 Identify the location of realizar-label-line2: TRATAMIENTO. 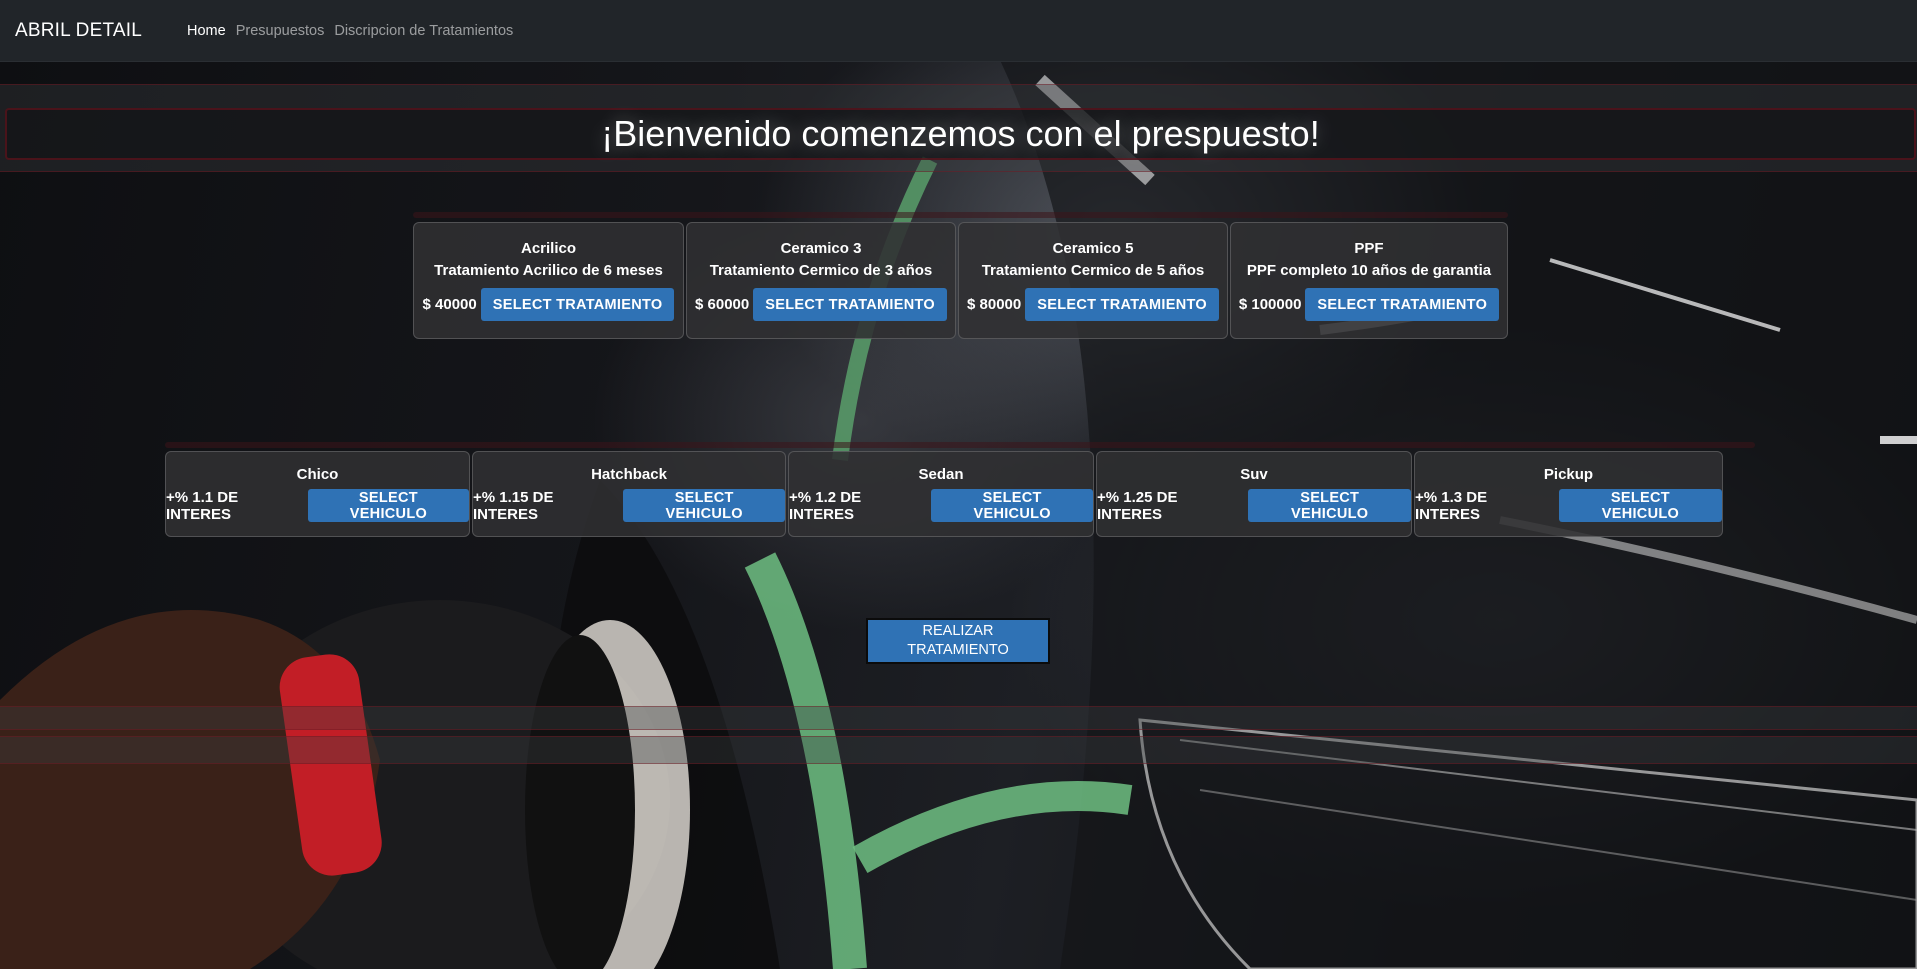
(958, 650).